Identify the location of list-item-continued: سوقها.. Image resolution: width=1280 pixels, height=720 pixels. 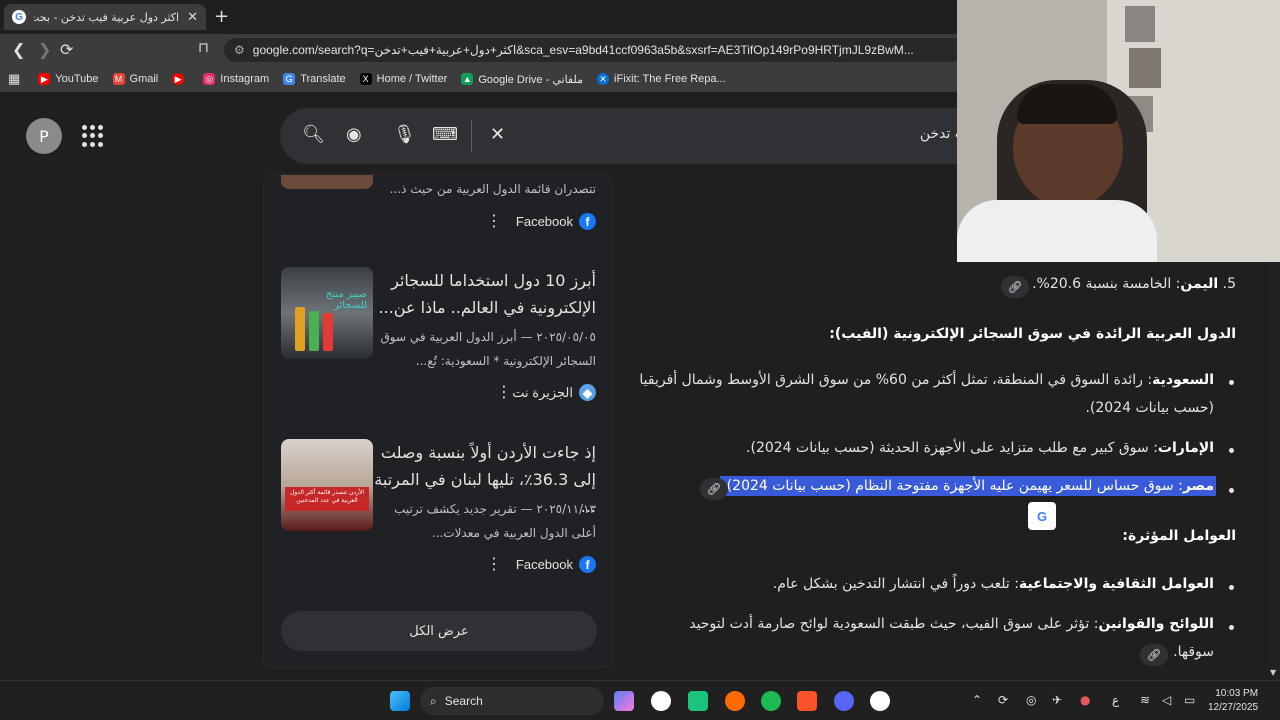
(1193, 652).